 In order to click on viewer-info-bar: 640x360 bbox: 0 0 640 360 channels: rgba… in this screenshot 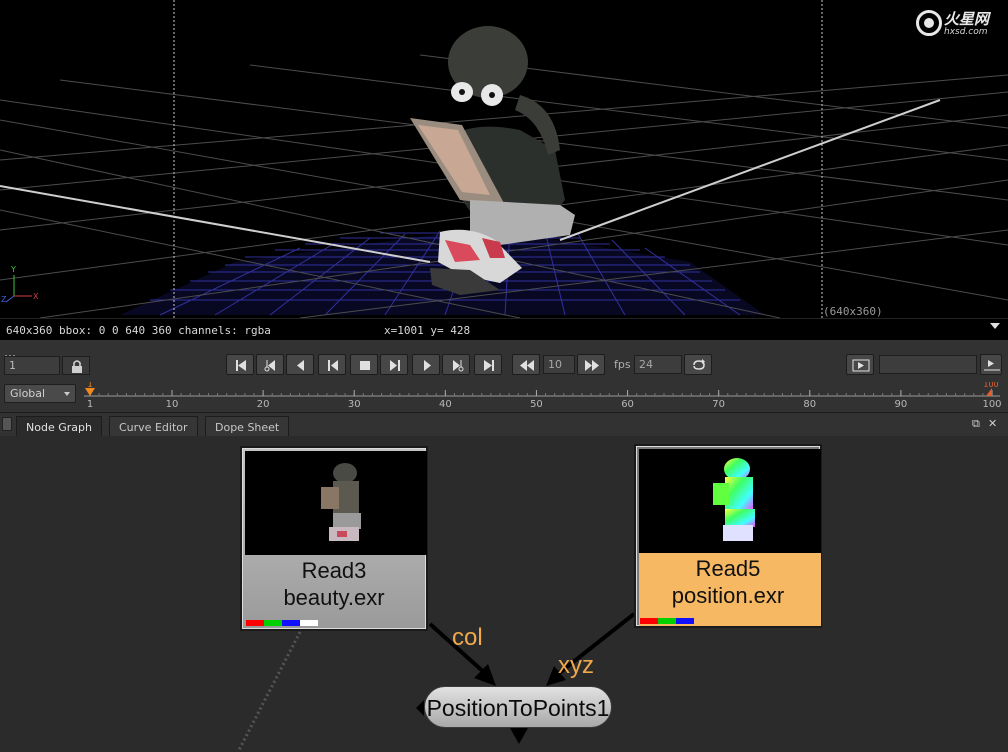, I will do `click(504, 329)`.